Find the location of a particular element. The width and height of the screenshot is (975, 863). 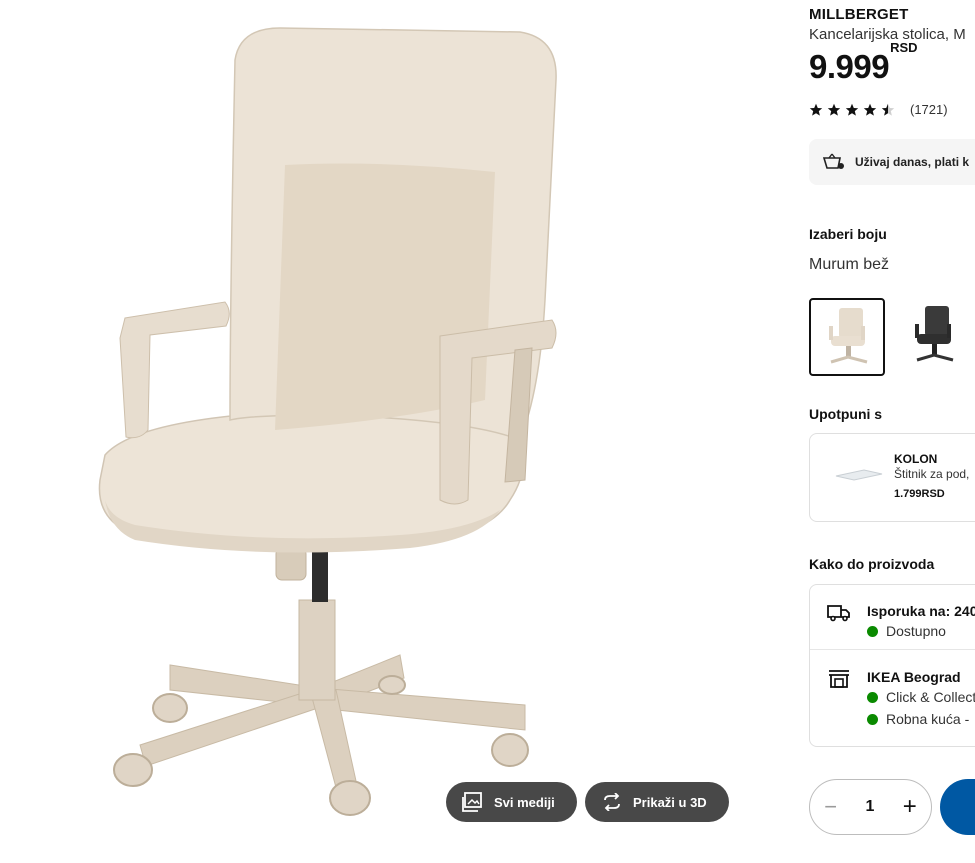

product-price: 9.999RSD is located at coordinates (863, 63).